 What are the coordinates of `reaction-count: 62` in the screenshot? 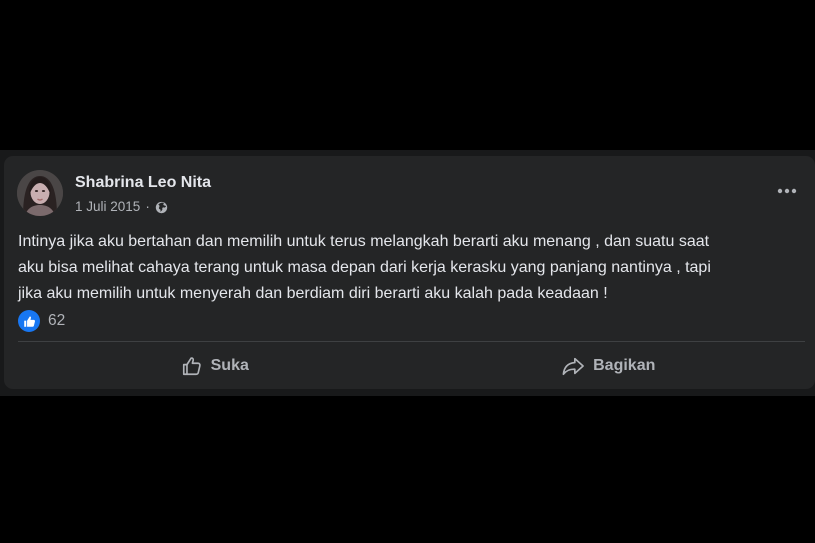 It's located at (56, 321).